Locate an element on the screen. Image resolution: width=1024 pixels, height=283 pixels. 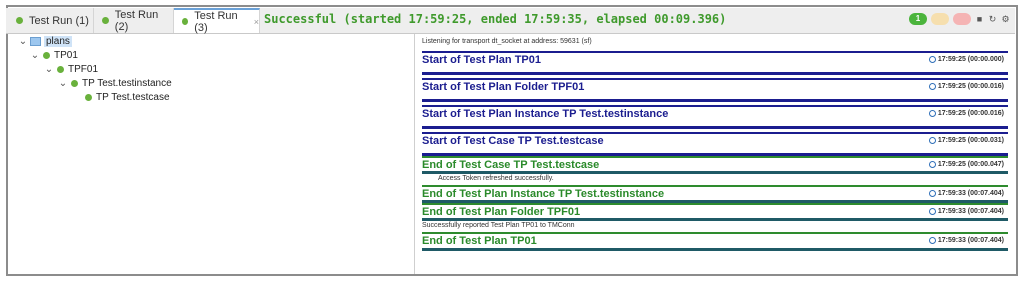
log-note: Access Token refreshed successfully. is located at coordinates (496, 178).